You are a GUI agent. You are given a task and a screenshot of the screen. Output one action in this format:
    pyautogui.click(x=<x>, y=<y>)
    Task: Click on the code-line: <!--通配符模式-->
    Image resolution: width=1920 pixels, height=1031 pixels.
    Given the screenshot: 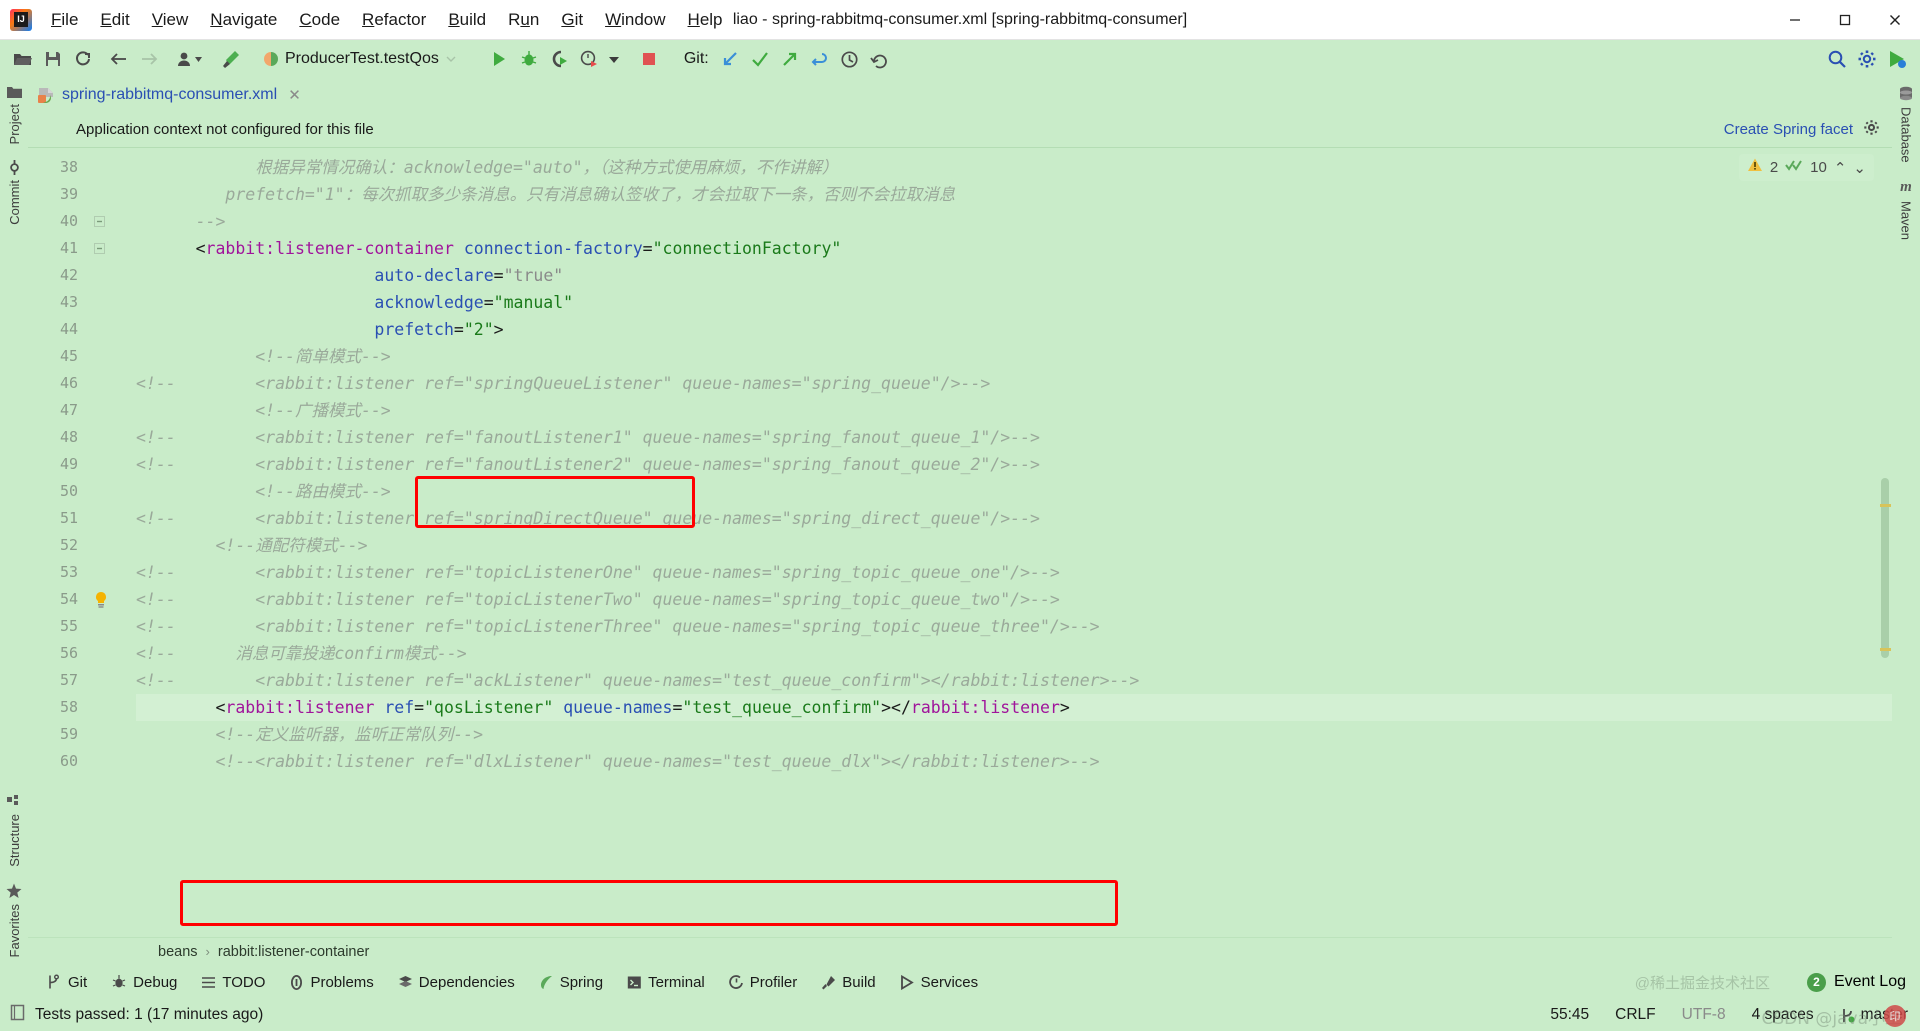 What is the action you would take?
    pyautogui.click(x=1014, y=545)
    